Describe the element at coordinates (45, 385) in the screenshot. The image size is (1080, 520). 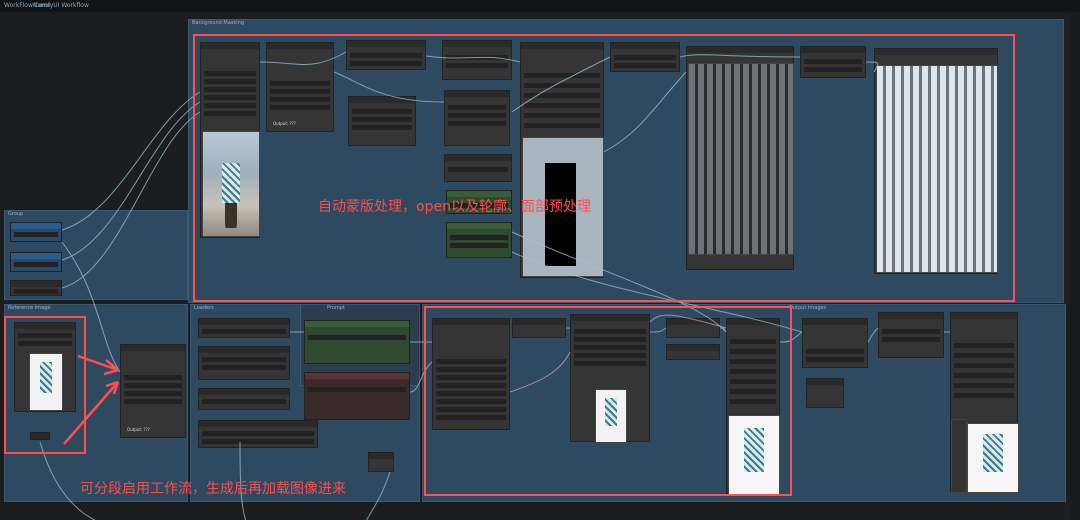
I see `annotation-box-reference` at that location.